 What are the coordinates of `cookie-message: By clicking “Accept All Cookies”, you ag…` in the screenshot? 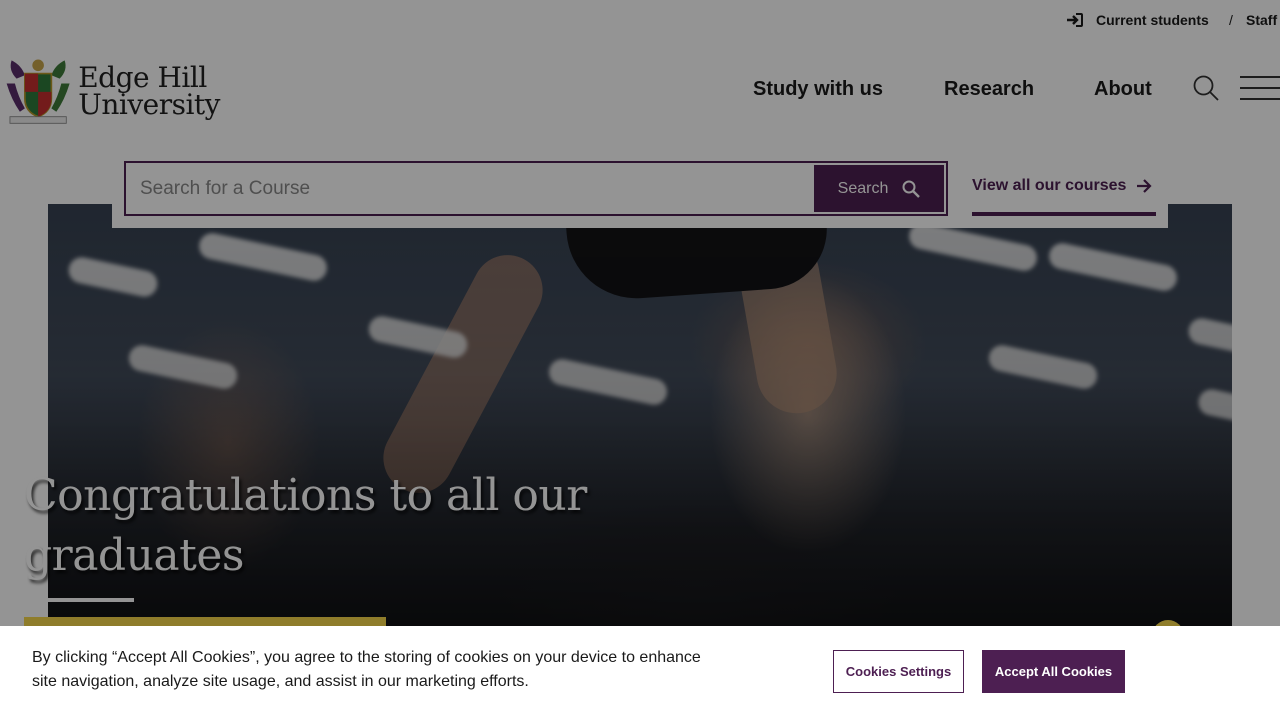 It's located at (366, 669).